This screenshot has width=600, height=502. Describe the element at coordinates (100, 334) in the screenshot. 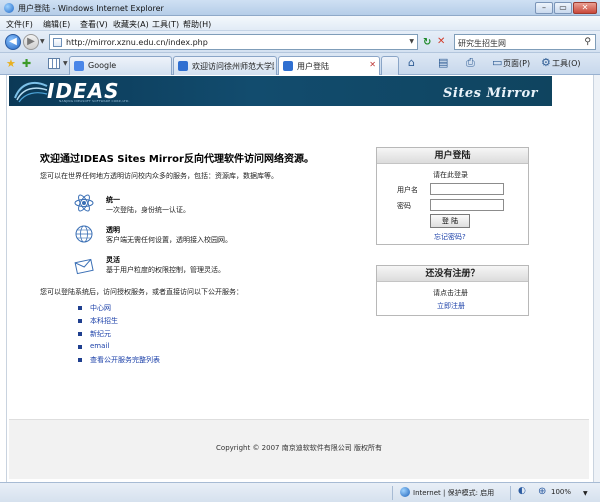

I see `service-link-newera: 新纪元` at that location.